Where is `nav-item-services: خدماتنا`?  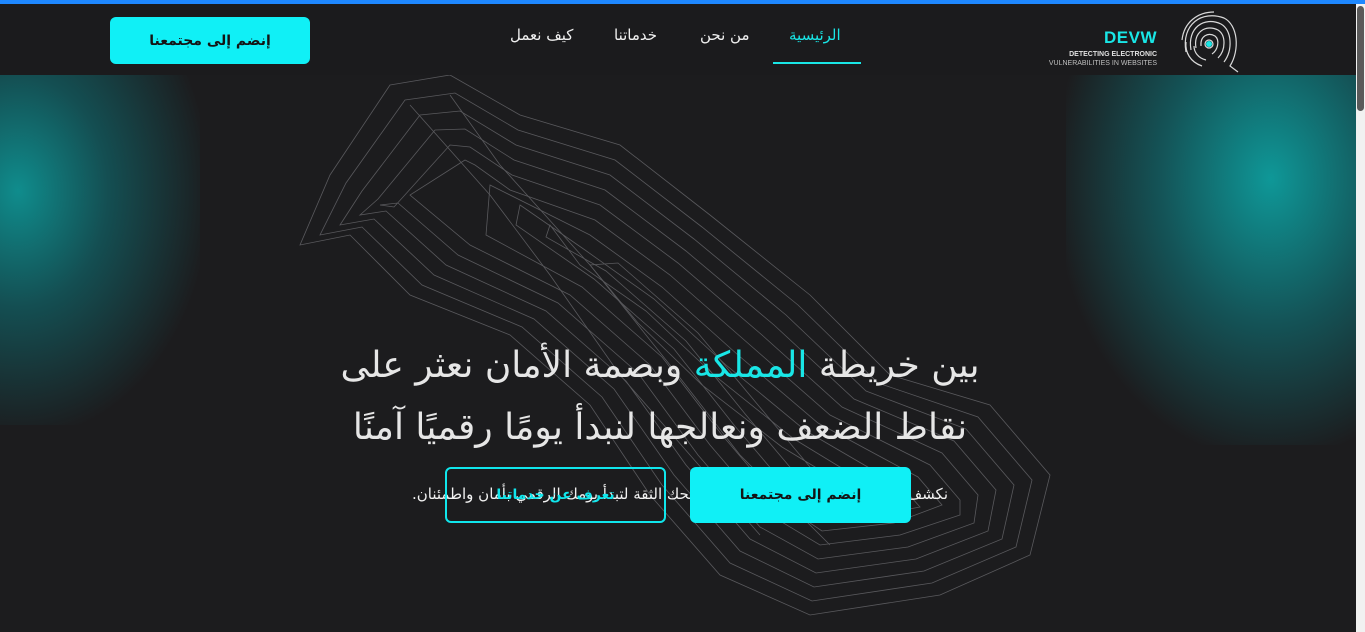 nav-item-services: خدماتنا is located at coordinates (635, 35).